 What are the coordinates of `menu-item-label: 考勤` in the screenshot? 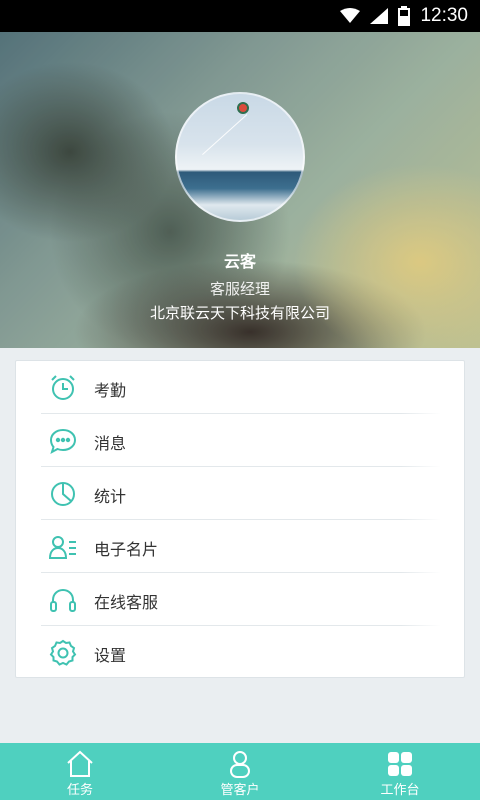 It's located at (110, 390).